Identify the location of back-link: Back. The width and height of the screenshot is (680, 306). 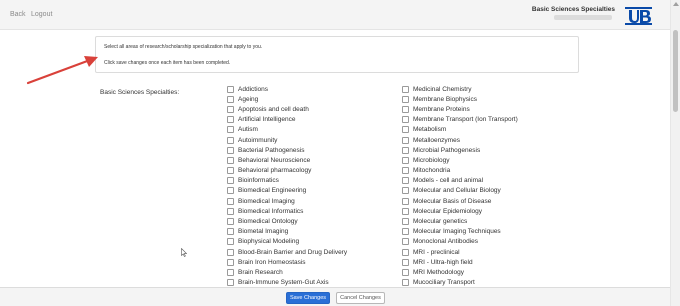
(18, 14).